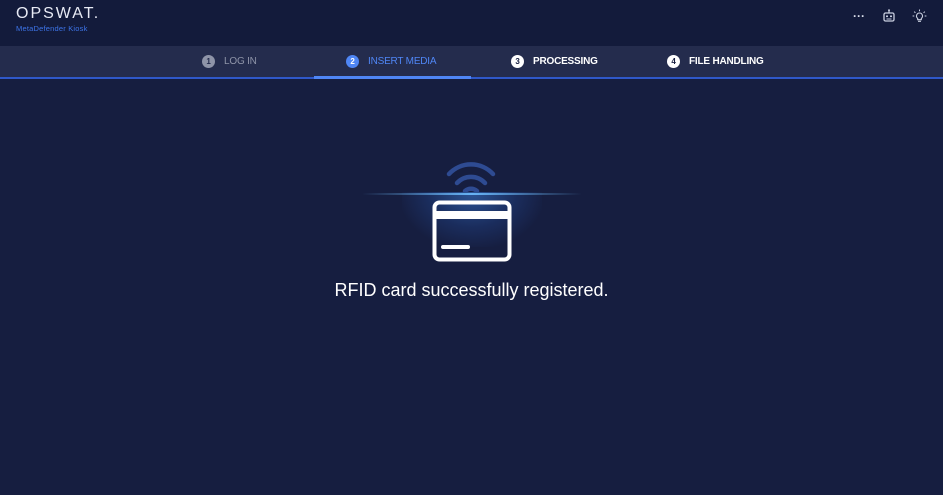 This screenshot has width=943, height=495. I want to click on robot-icon-graphic, so click(889, 15).